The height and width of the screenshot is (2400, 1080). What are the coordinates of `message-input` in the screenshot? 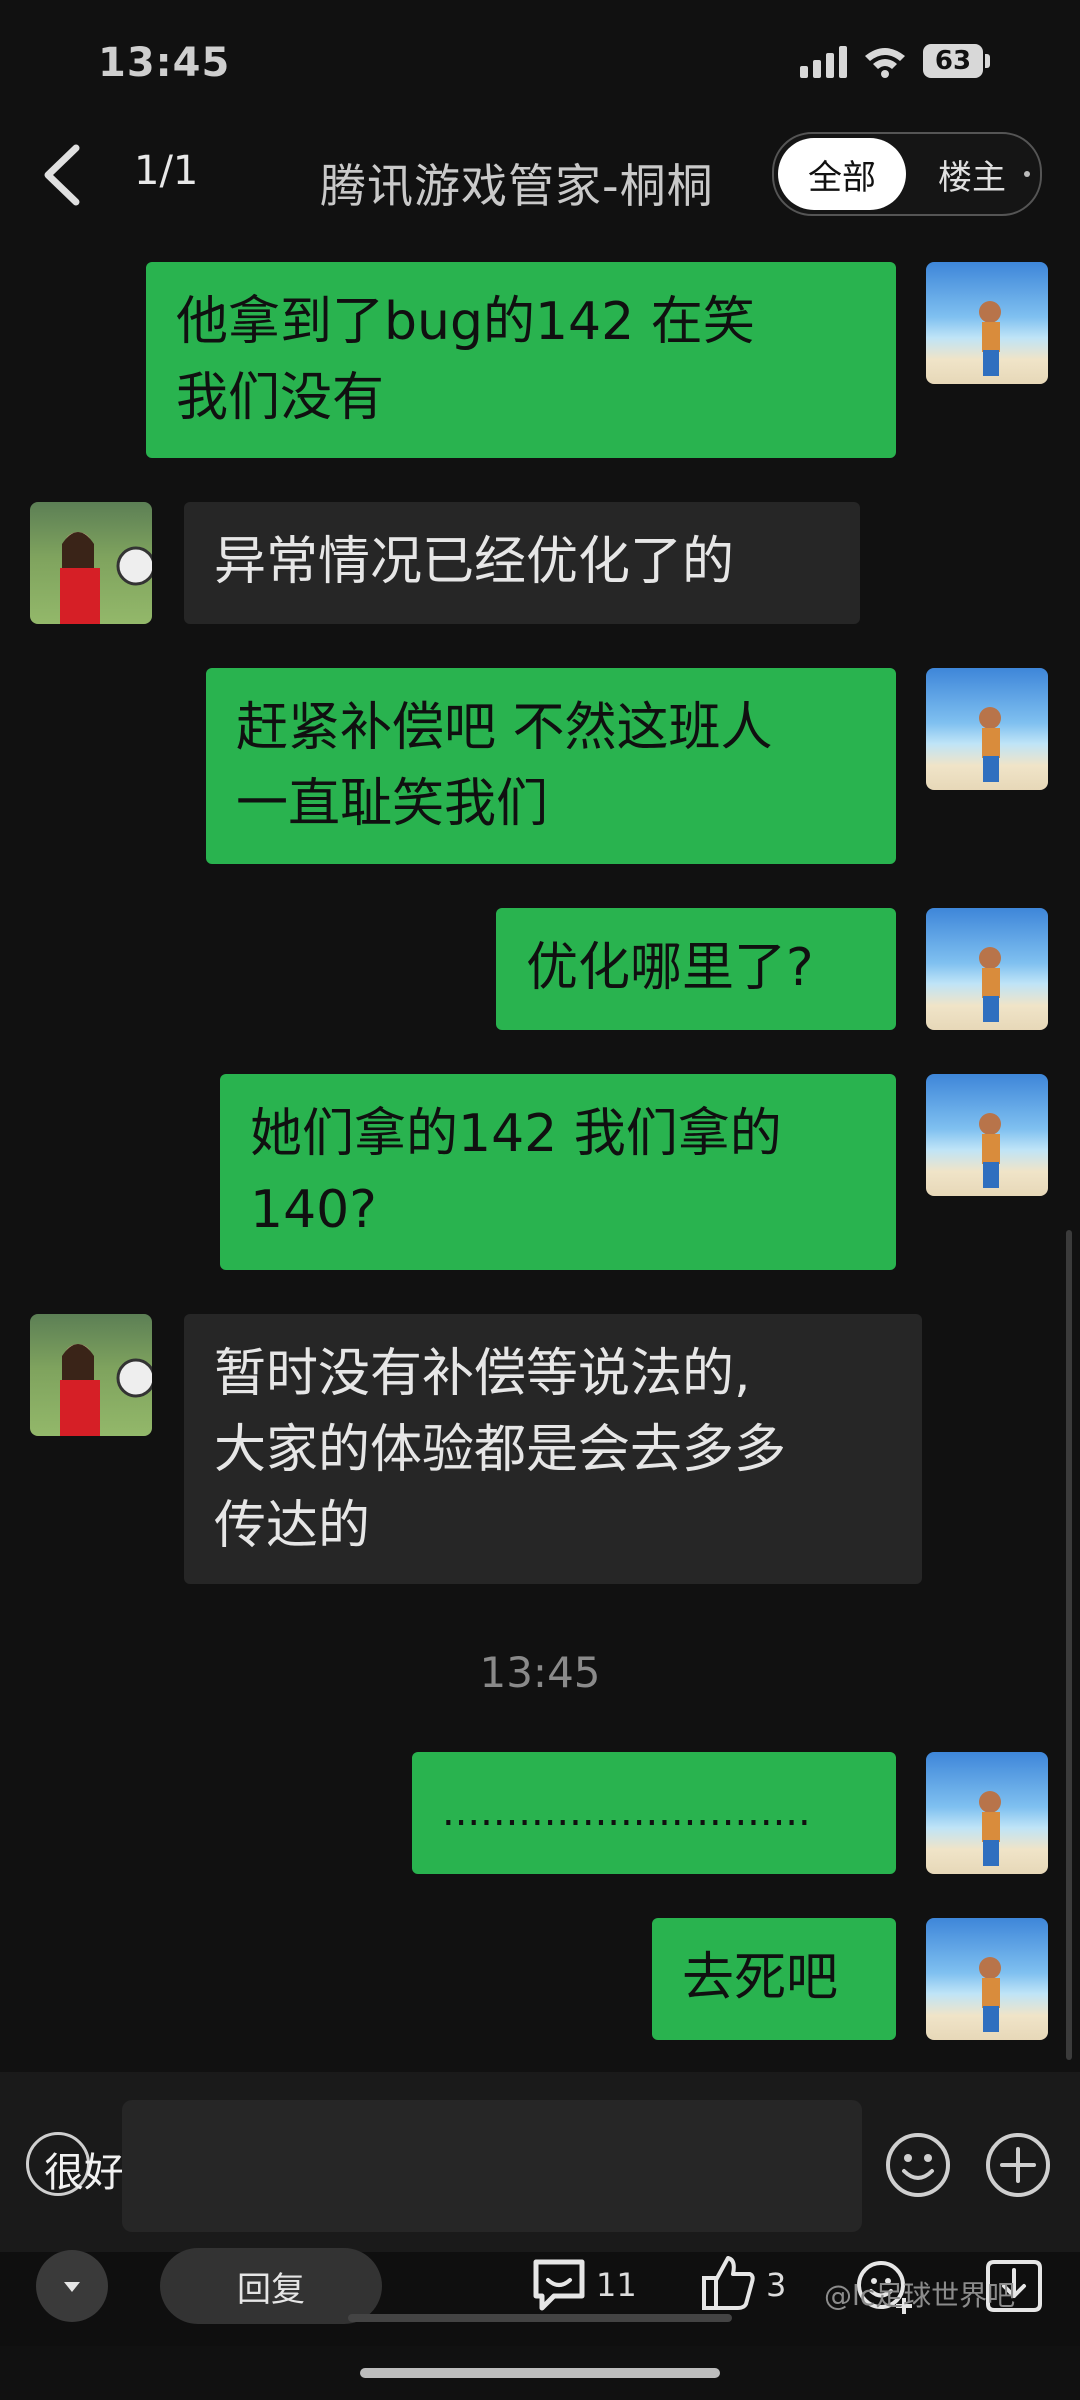 It's located at (492, 2166).